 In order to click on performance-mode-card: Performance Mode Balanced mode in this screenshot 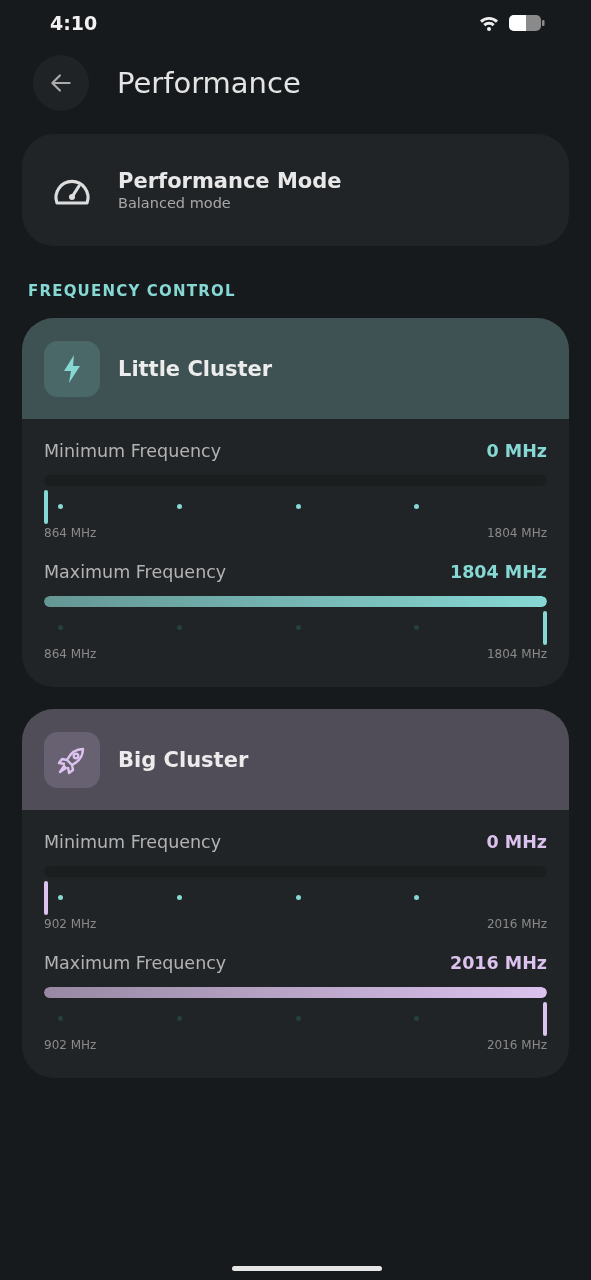, I will do `click(295, 190)`.